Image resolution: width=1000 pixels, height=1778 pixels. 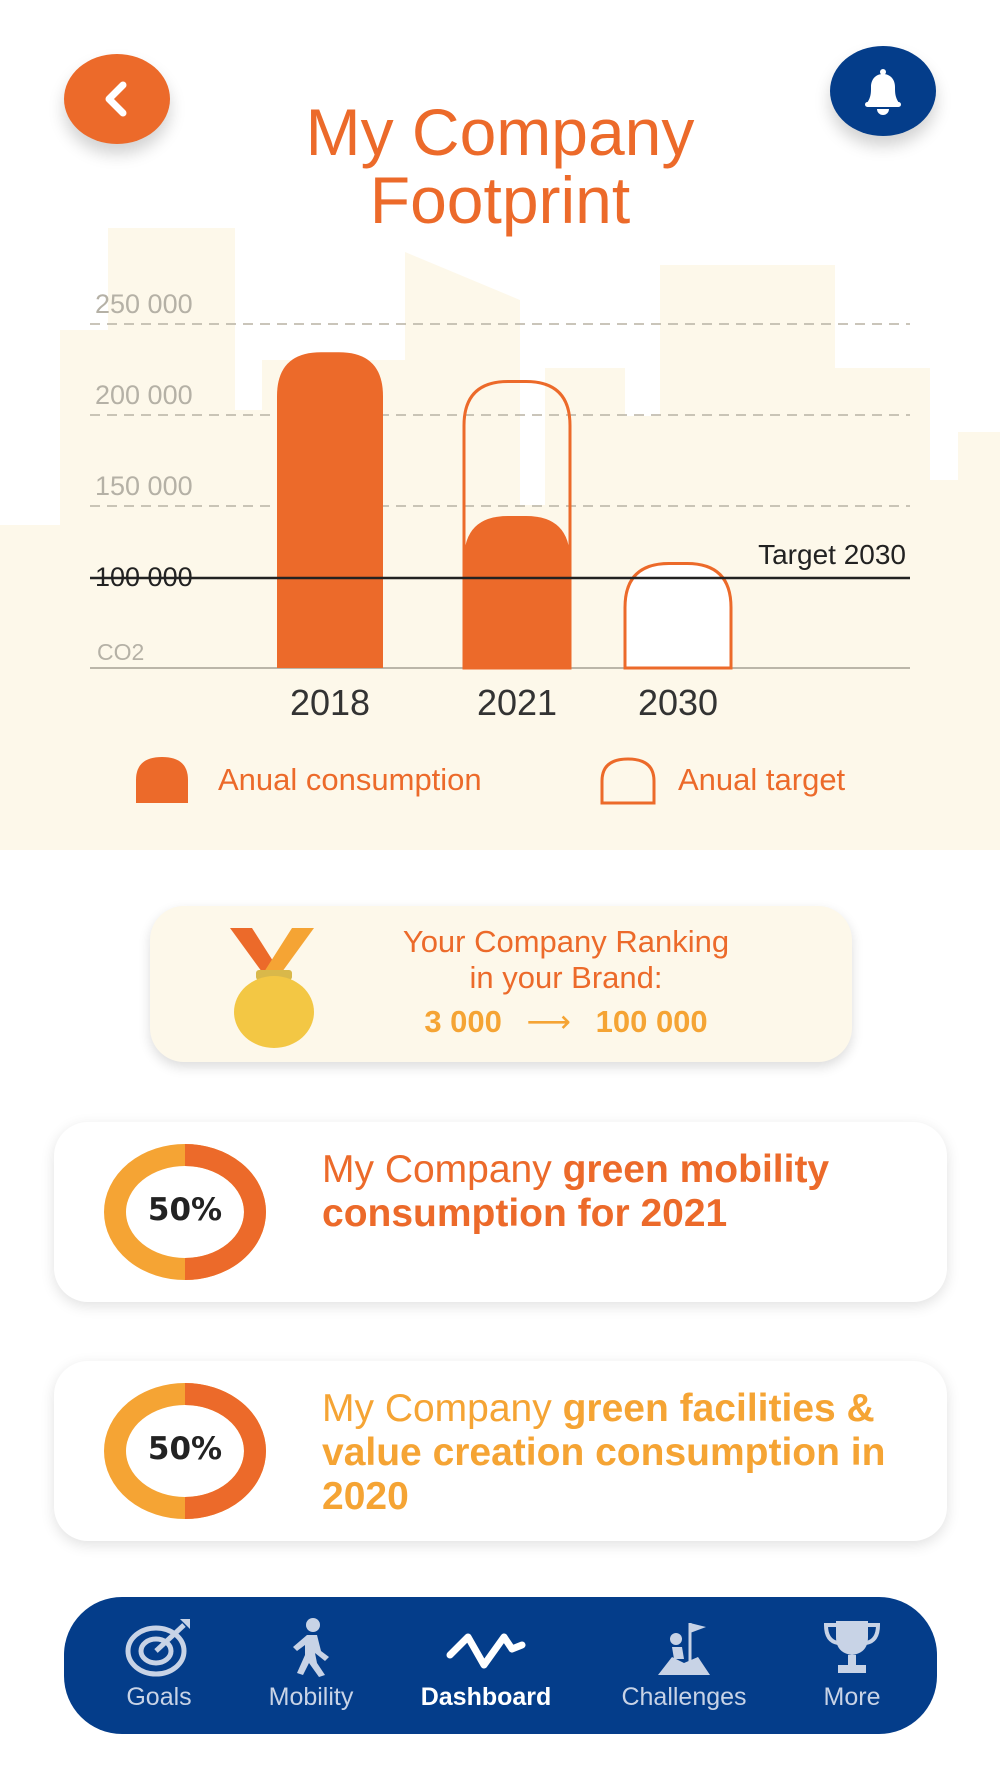 I want to click on x-tick-label: 2021, so click(x=517, y=702).